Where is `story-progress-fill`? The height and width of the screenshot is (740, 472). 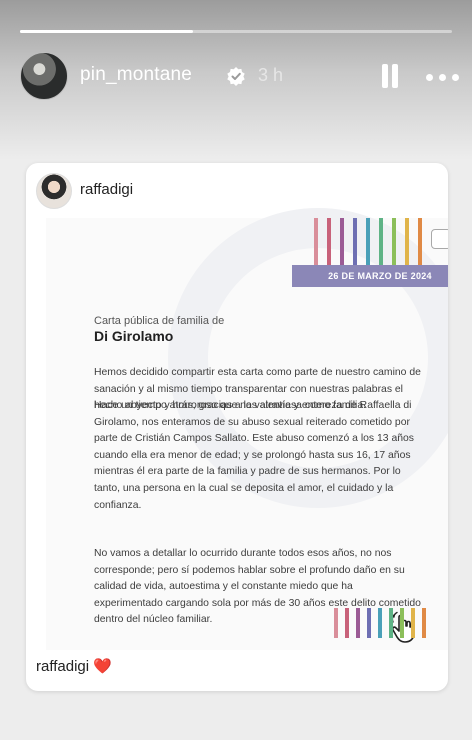
story-progress-fill is located at coordinates (106, 31).